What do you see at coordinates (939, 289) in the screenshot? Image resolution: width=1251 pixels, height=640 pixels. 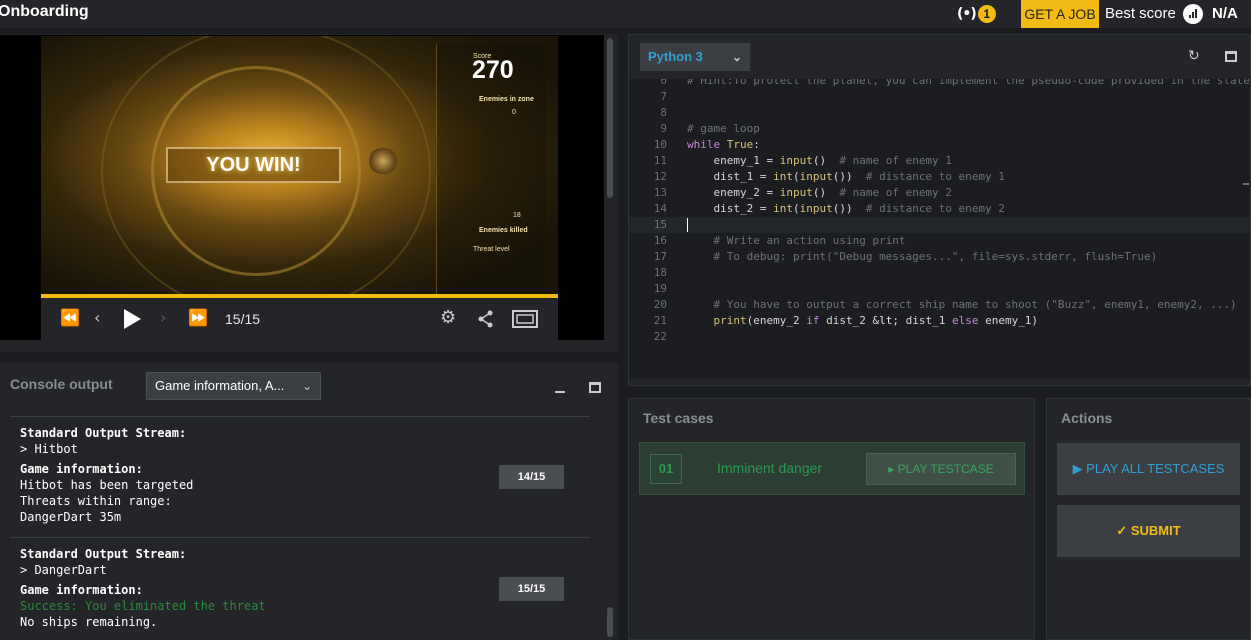 I see `code-line: 19` at bounding box center [939, 289].